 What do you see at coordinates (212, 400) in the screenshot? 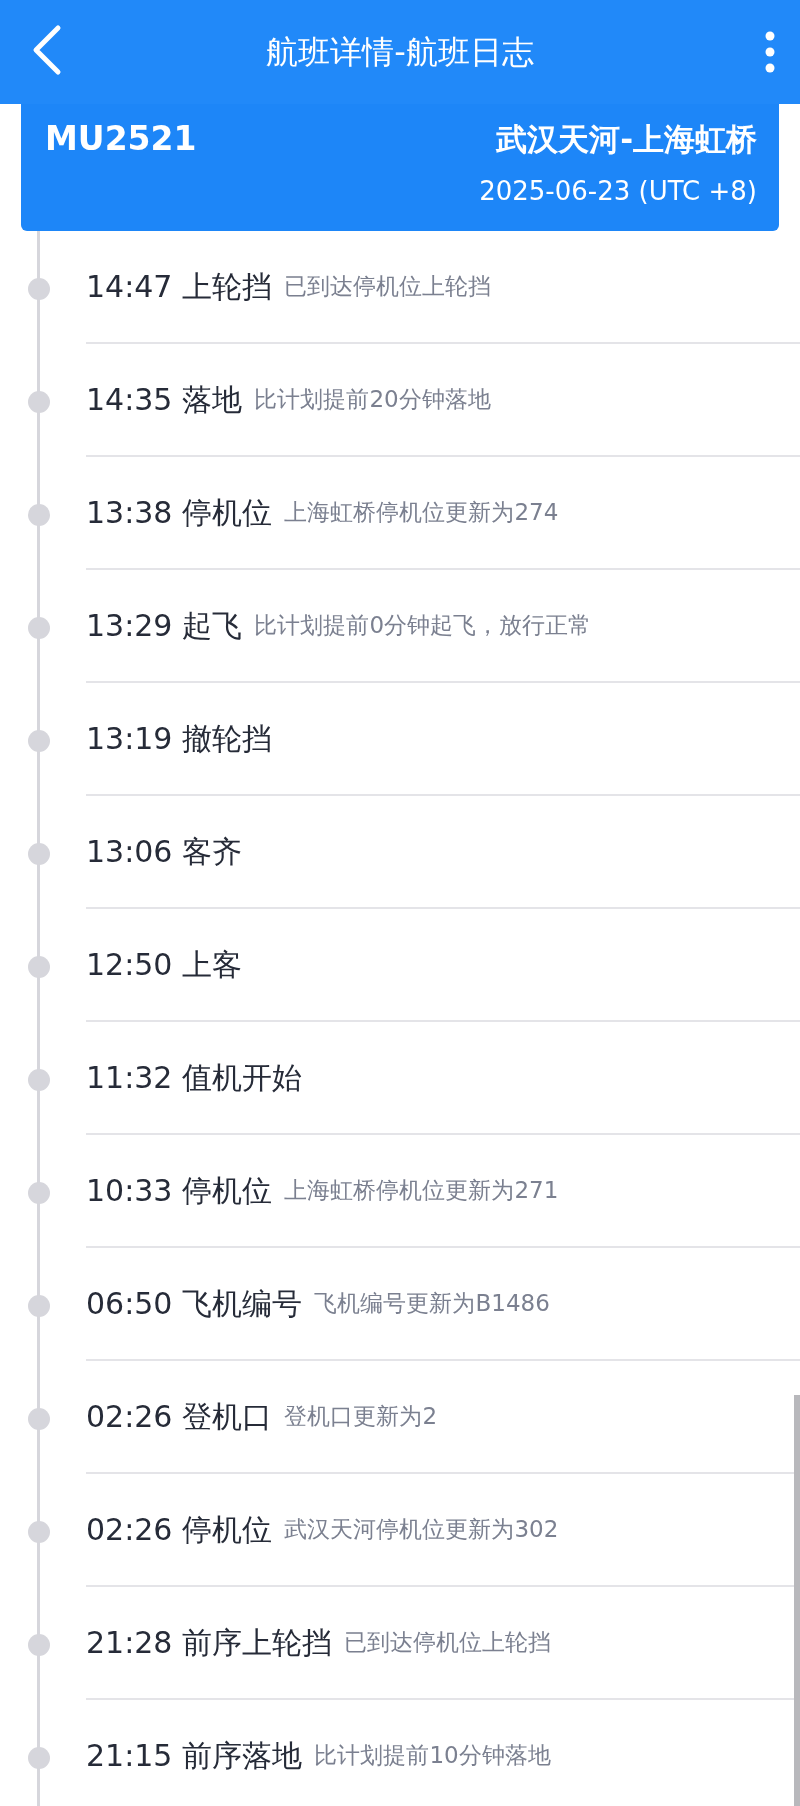
I see `log-event: 落地` at bounding box center [212, 400].